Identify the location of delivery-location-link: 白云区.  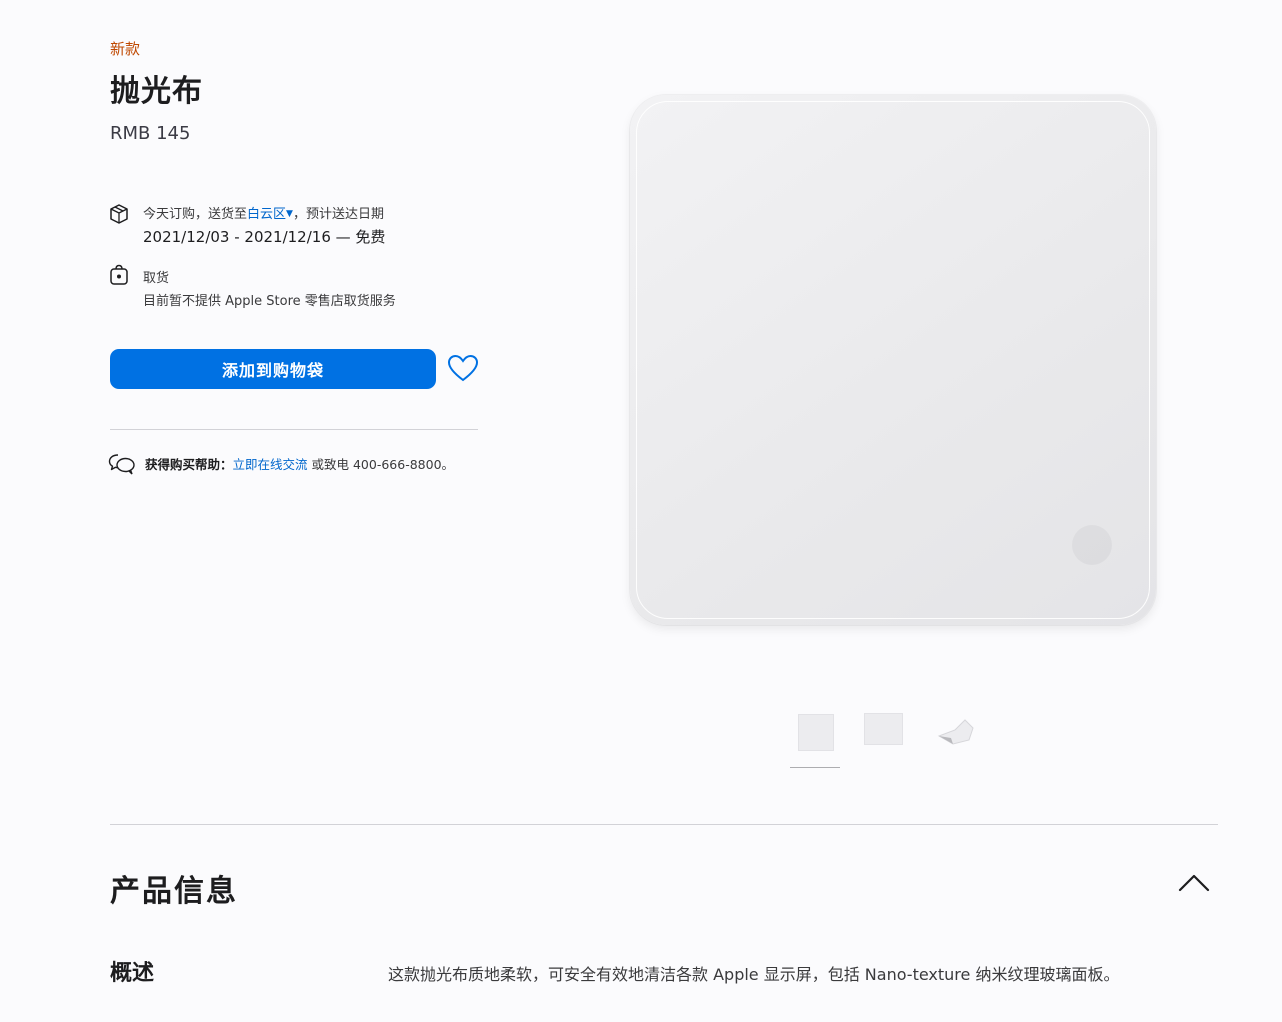
(266, 214).